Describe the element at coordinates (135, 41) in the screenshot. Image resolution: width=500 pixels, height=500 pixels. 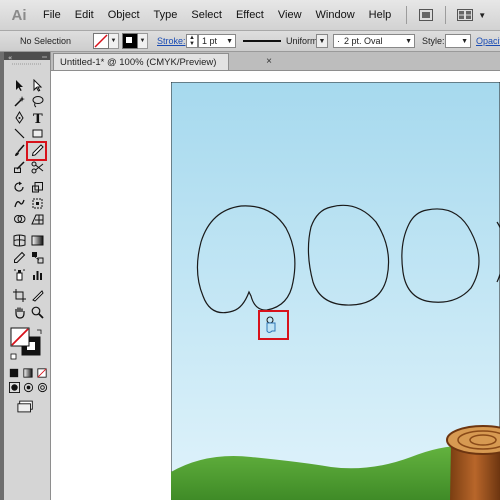
I see `stroke-swatch: ▼` at that location.